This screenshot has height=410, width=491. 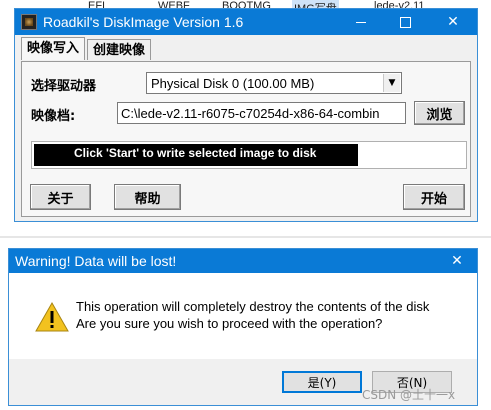 What do you see at coordinates (53, 116) in the screenshot?
I see `image-file-label: 映像档:` at bounding box center [53, 116].